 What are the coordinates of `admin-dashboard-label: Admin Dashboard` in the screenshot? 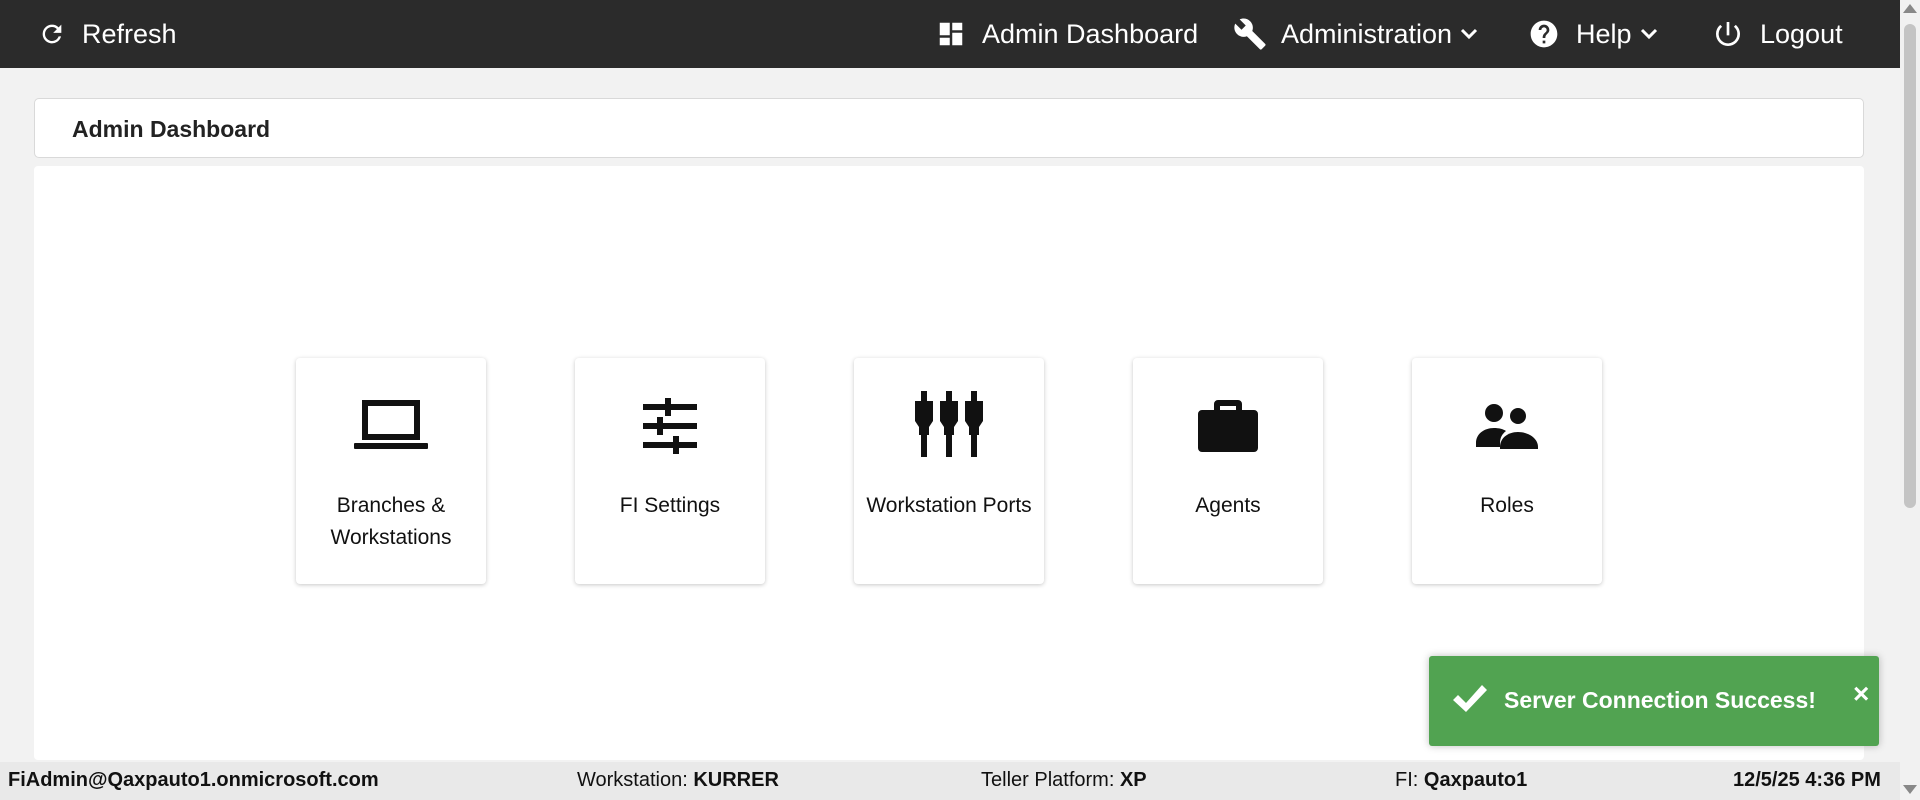 It's located at (1090, 33).